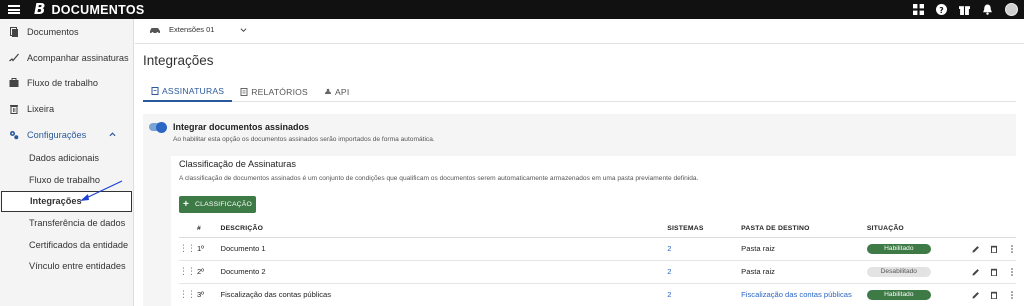 The image size is (1024, 306). What do you see at coordinates (444, 249) in the screenshot?
I see `row-description: Documento 1` at bounding box center [444, 249].